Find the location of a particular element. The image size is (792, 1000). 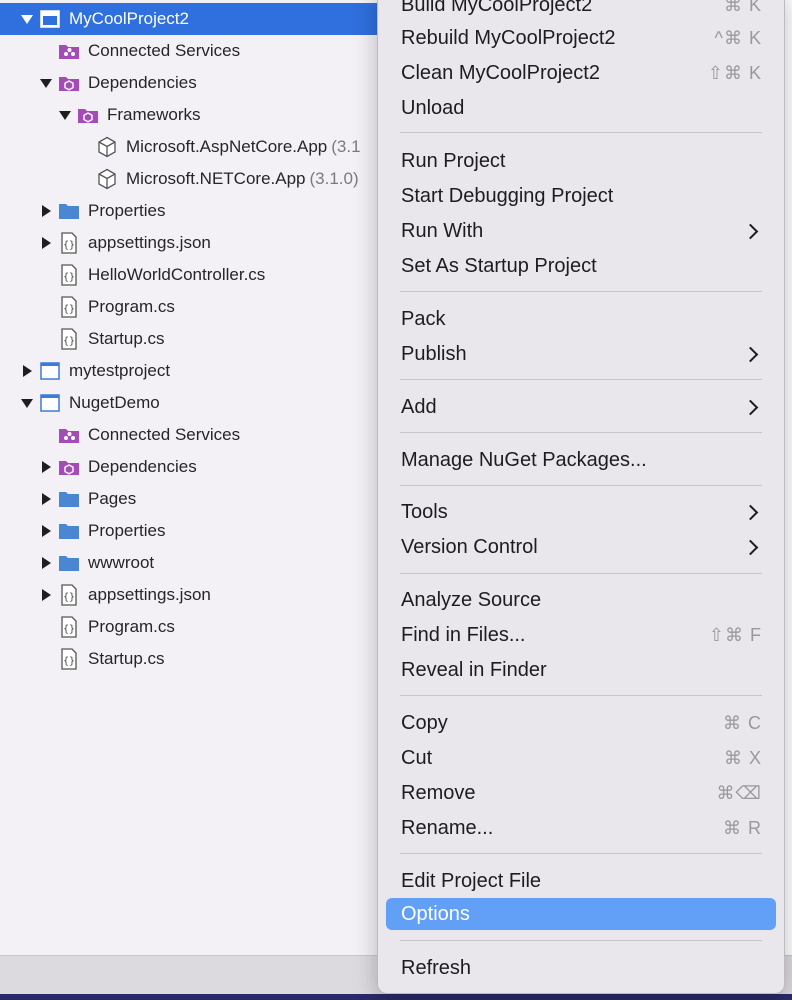

menu-item-analyze-source: Analyze Source is located at coordinates (581, 600).